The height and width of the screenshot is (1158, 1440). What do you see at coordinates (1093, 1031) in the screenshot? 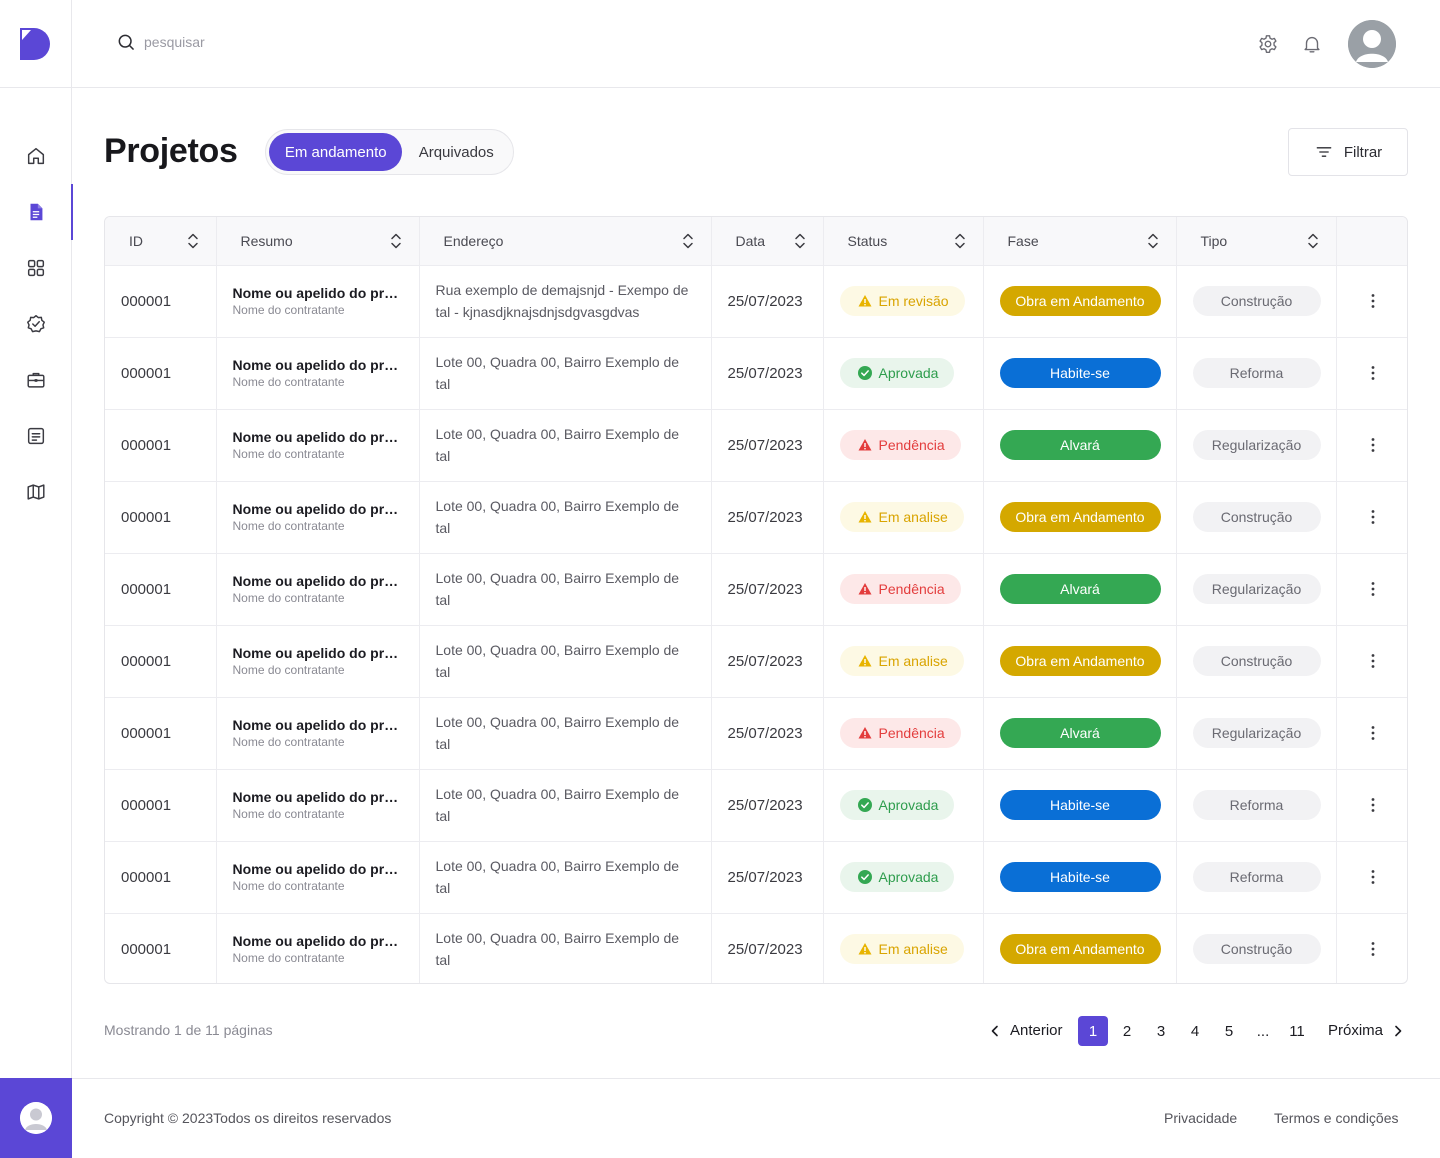
I see `page-1-button: 1` at bounding box center [1093, 1031].